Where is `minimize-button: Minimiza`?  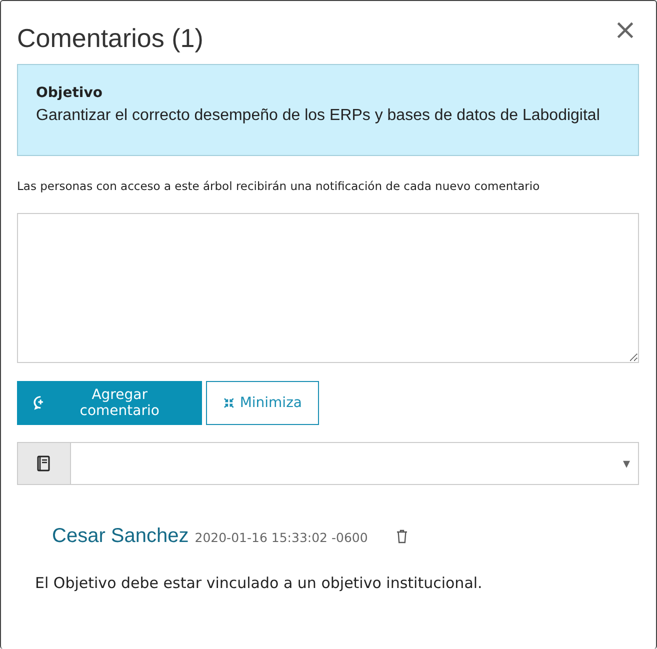 minimize-button: Minimiza is located at coordinates (262, 403).